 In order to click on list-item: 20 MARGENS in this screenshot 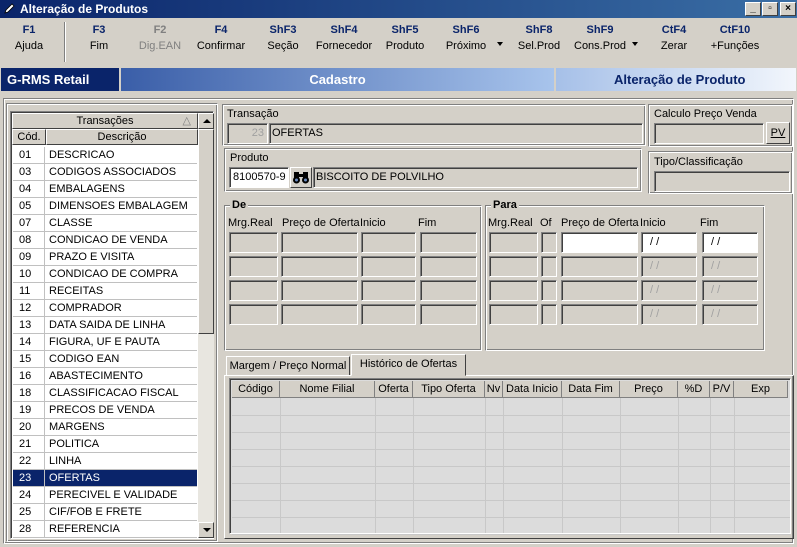, I will do `click(105, 427)`.